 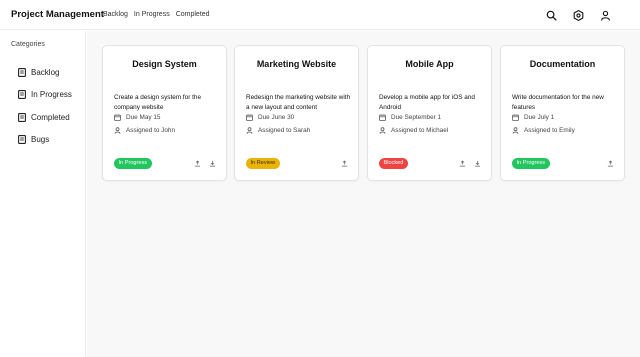 What do you see at coordinates (284, 130) in the screenshot?
I see `assignee-text: Assigned to Sarah` at bounding box center [284, 130].